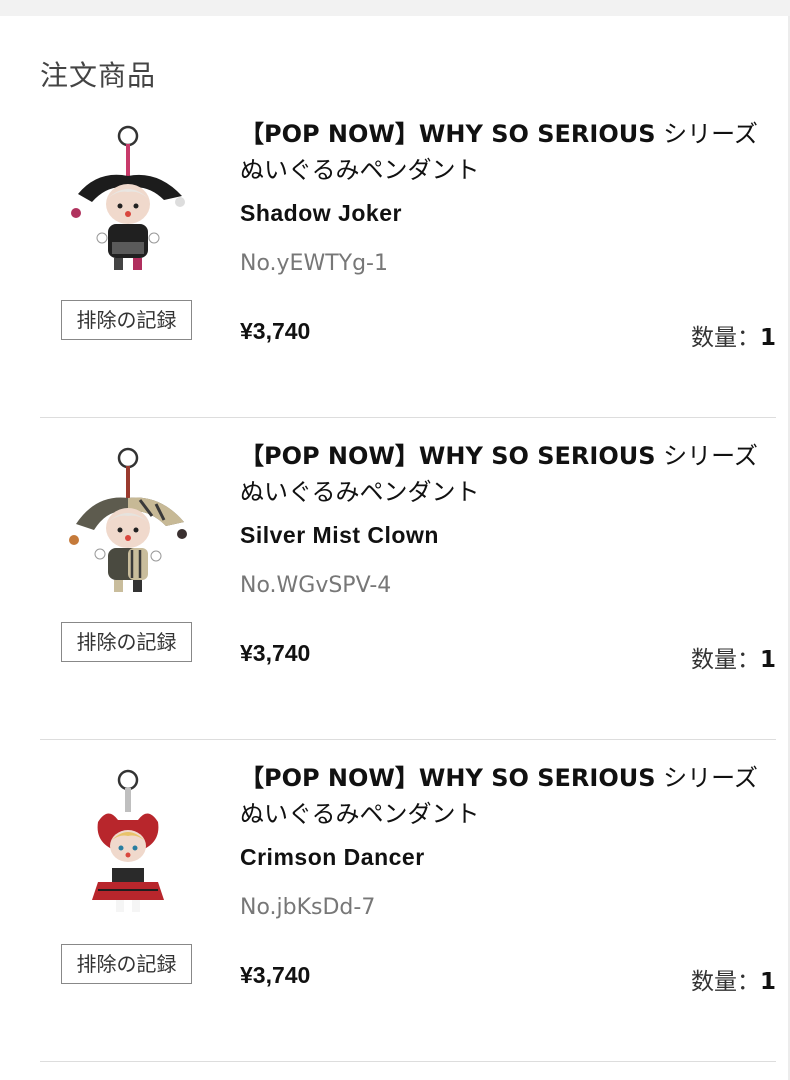 This screenshot has height=1080, width=790. I want to click on product-sku: No.jbKsDd-7, so click(308, 907).